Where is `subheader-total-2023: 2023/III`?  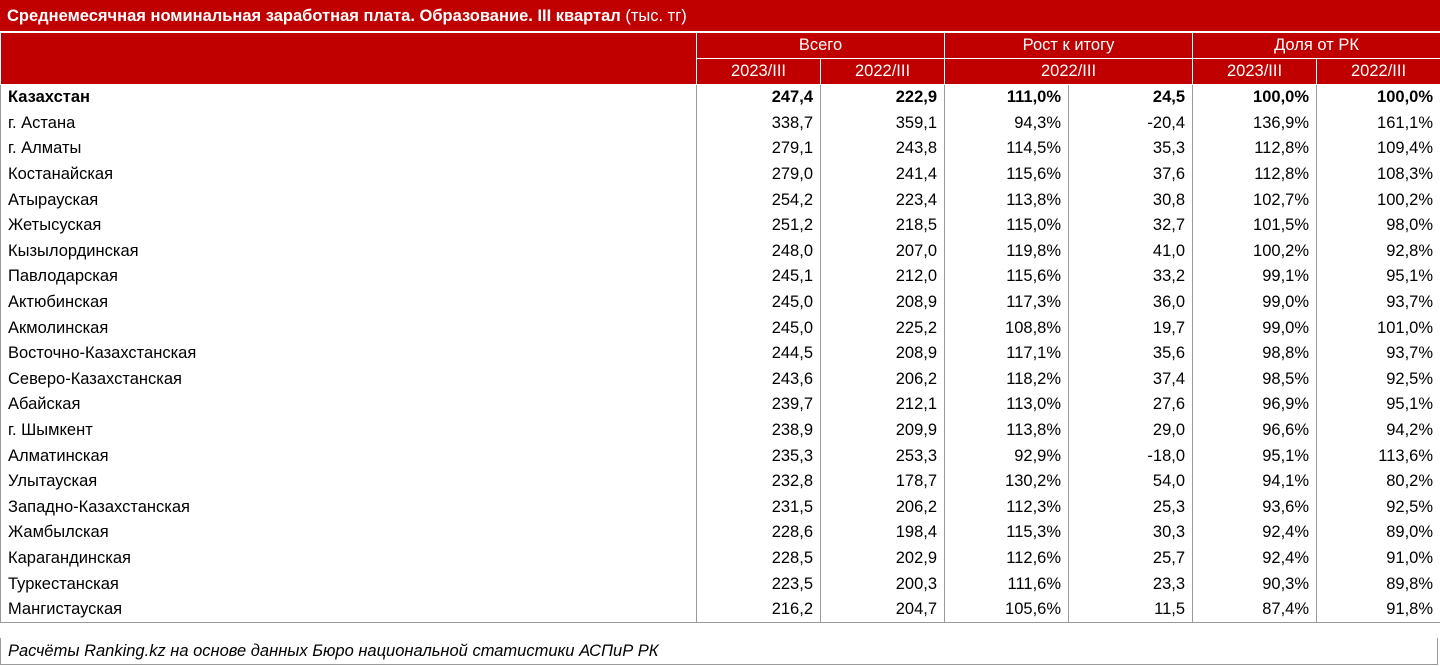 subheader-total-2023: 2023/III is located at coordinates (758, 71).